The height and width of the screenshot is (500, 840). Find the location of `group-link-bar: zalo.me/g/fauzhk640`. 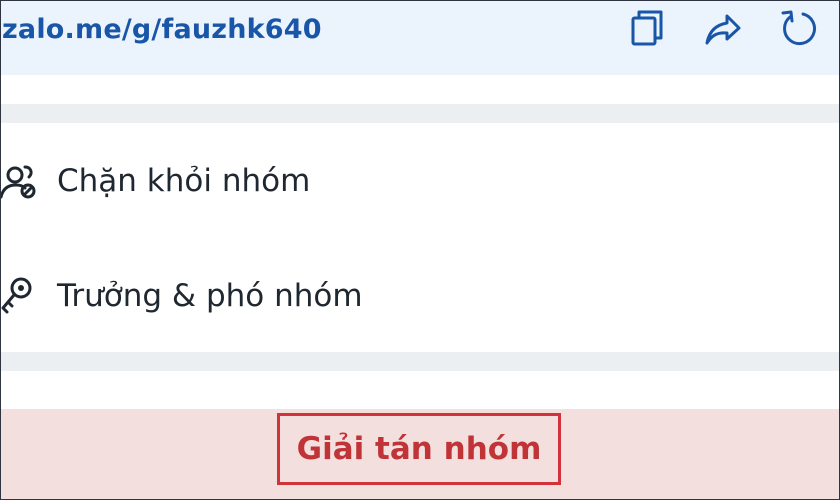

group-link-bar: zalo.me/g/fauzhk640 is located at coordinates (420, 38).